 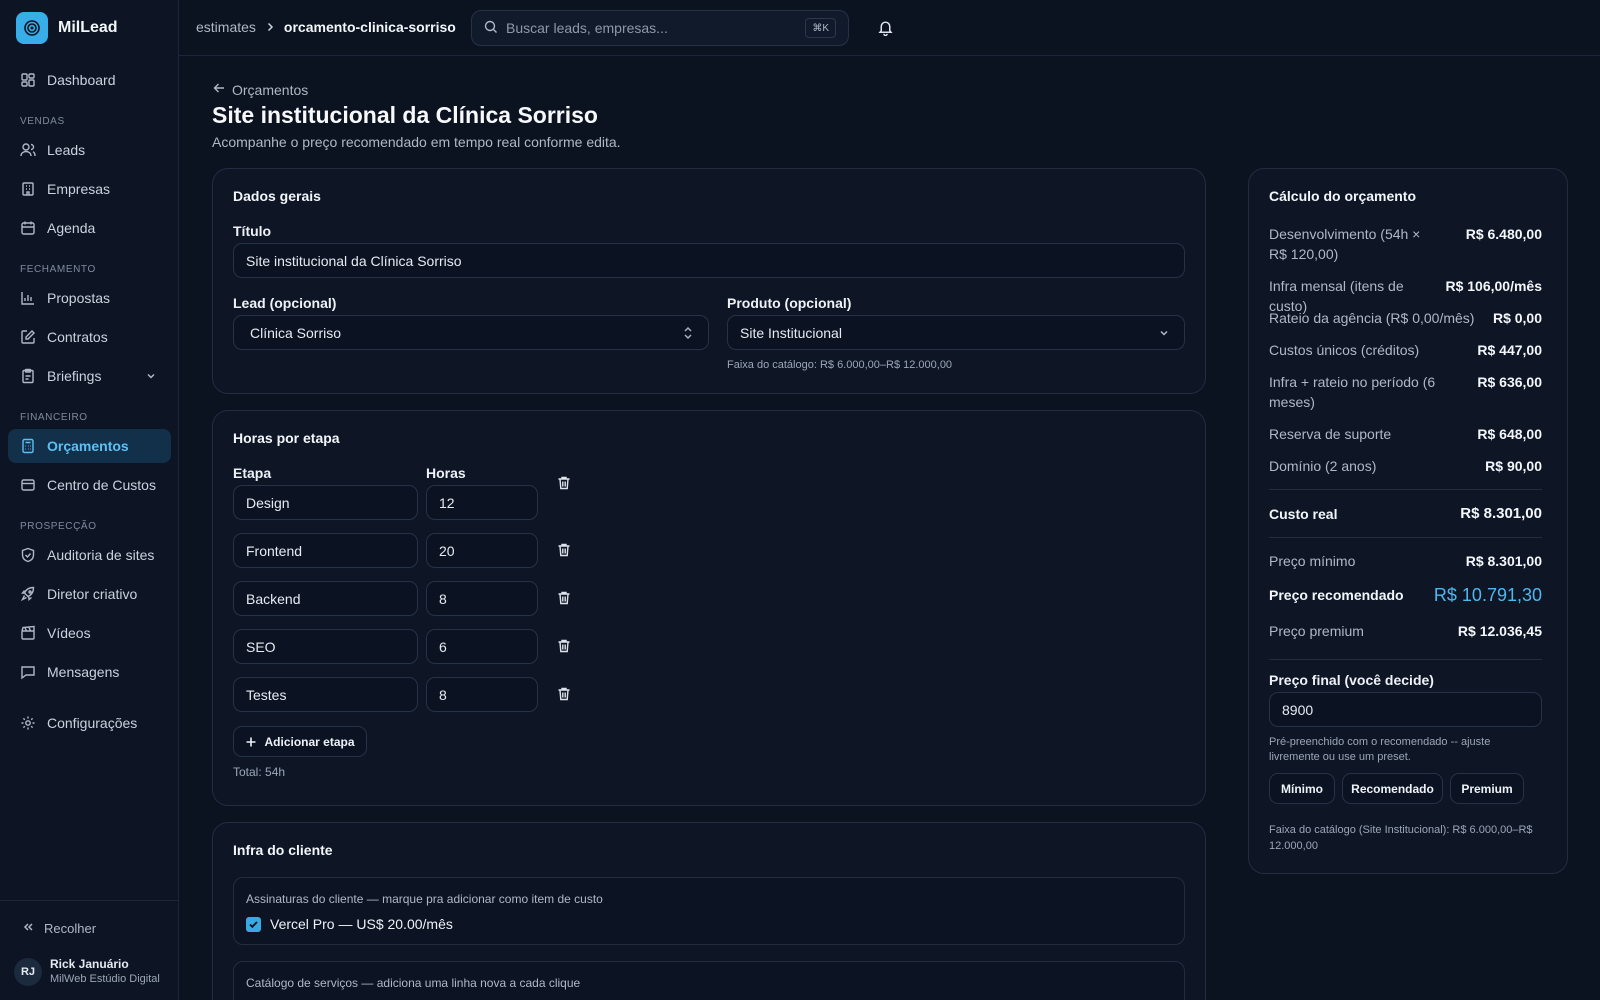 I want to click on horas-value: 8, so click(x=443, y=598).